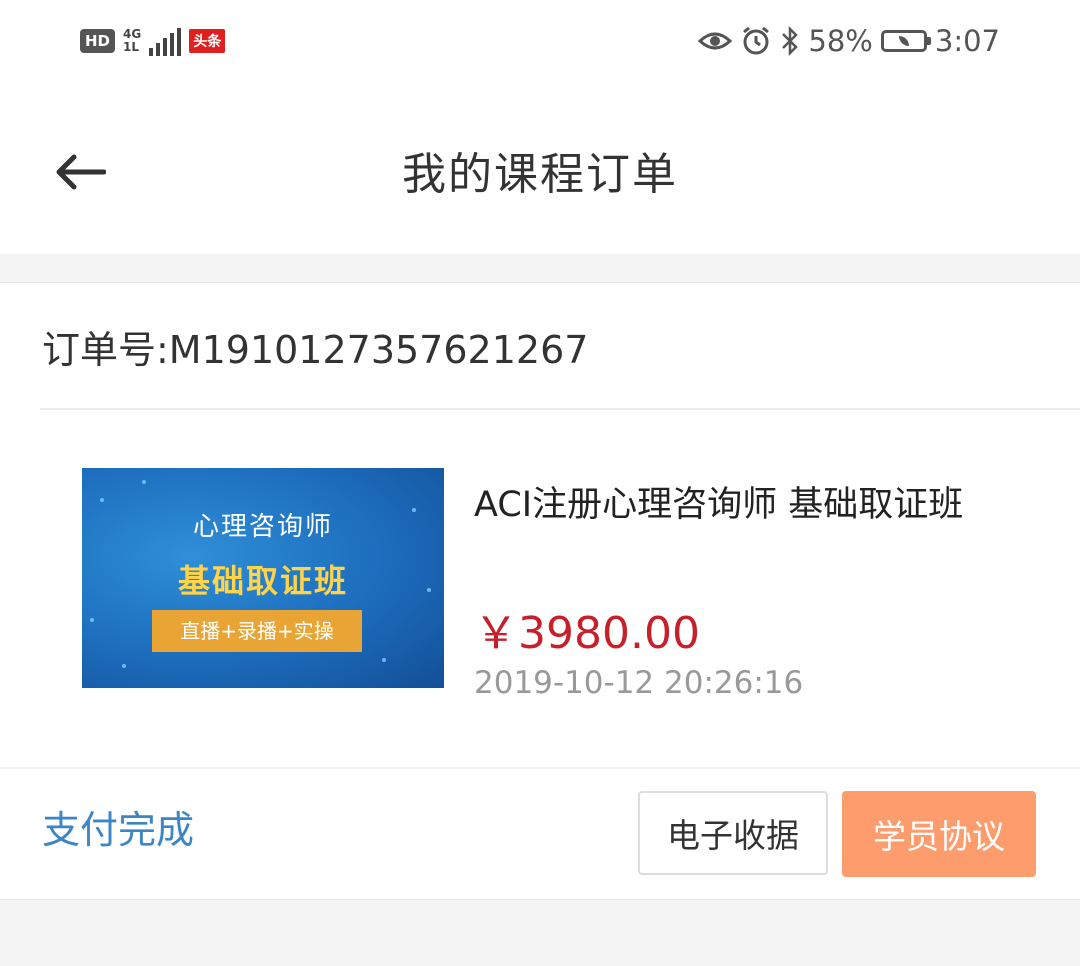 The width and height of the screenshot is (1080, 966). I want to click on status-bar-left: HD 4G 1L 头条, so click(153, 41).